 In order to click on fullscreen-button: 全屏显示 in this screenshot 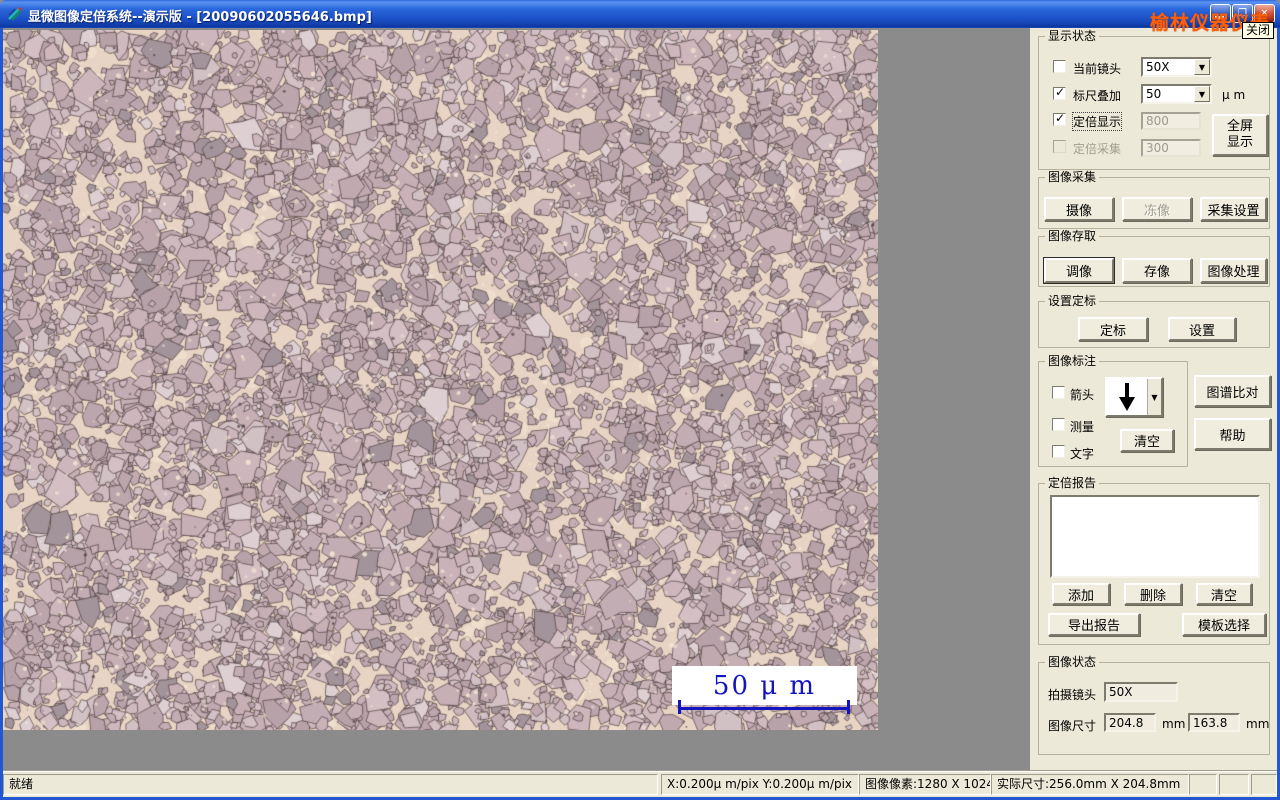, I will do `click(1240, 135)`.